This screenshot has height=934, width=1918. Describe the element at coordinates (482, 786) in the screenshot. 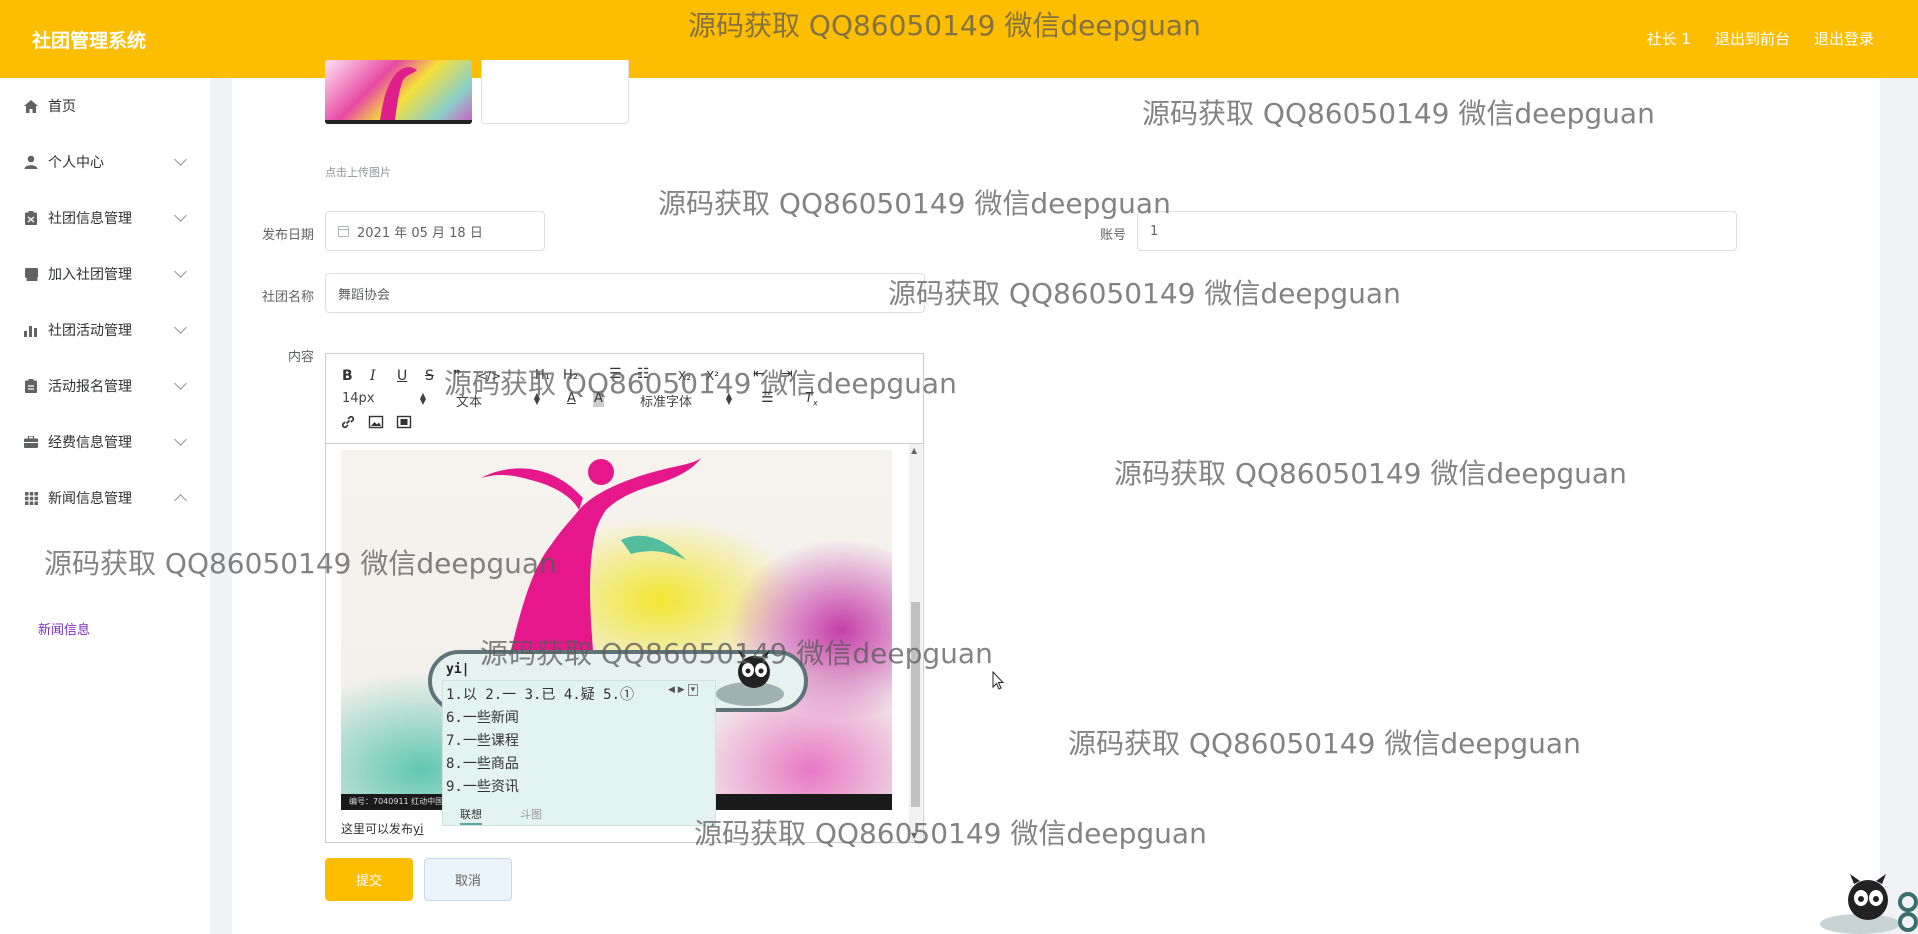

I see `ime-phrase-item: 9.一些资讯` at that location.